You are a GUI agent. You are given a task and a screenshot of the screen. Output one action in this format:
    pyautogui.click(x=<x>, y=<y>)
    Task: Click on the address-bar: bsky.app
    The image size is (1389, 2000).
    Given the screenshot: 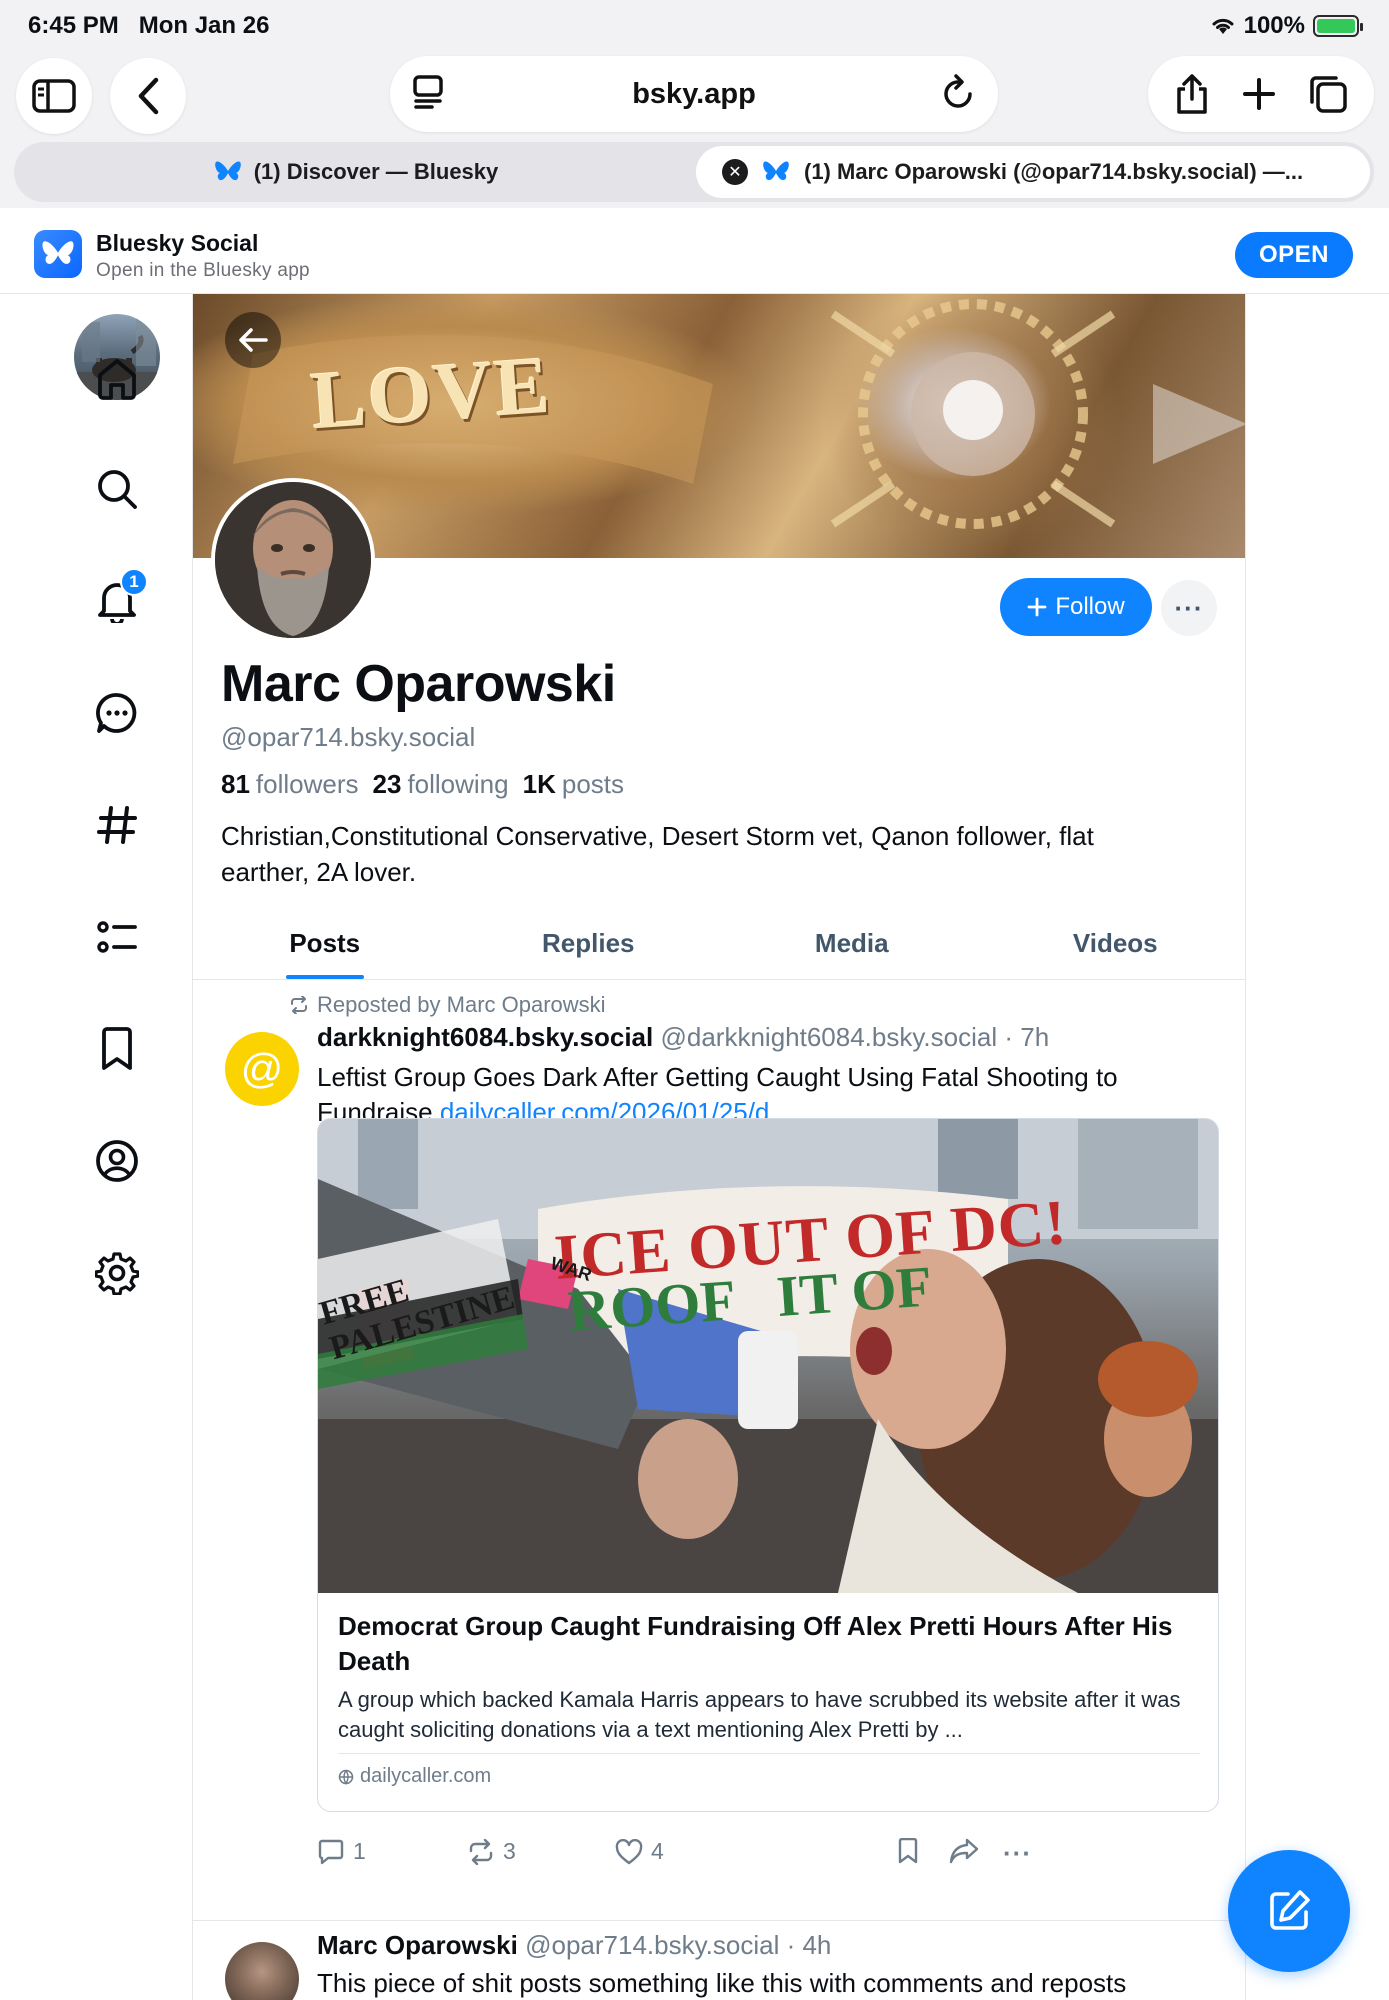 What is the action you would take?
    pyautogui.click(x=694, y=94)
    